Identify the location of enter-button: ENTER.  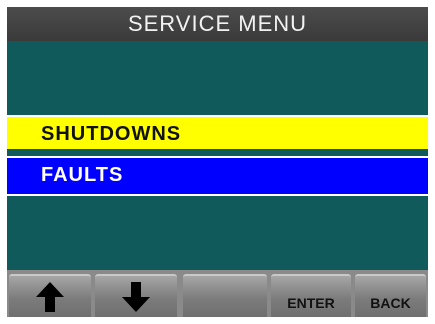
(311, 295).